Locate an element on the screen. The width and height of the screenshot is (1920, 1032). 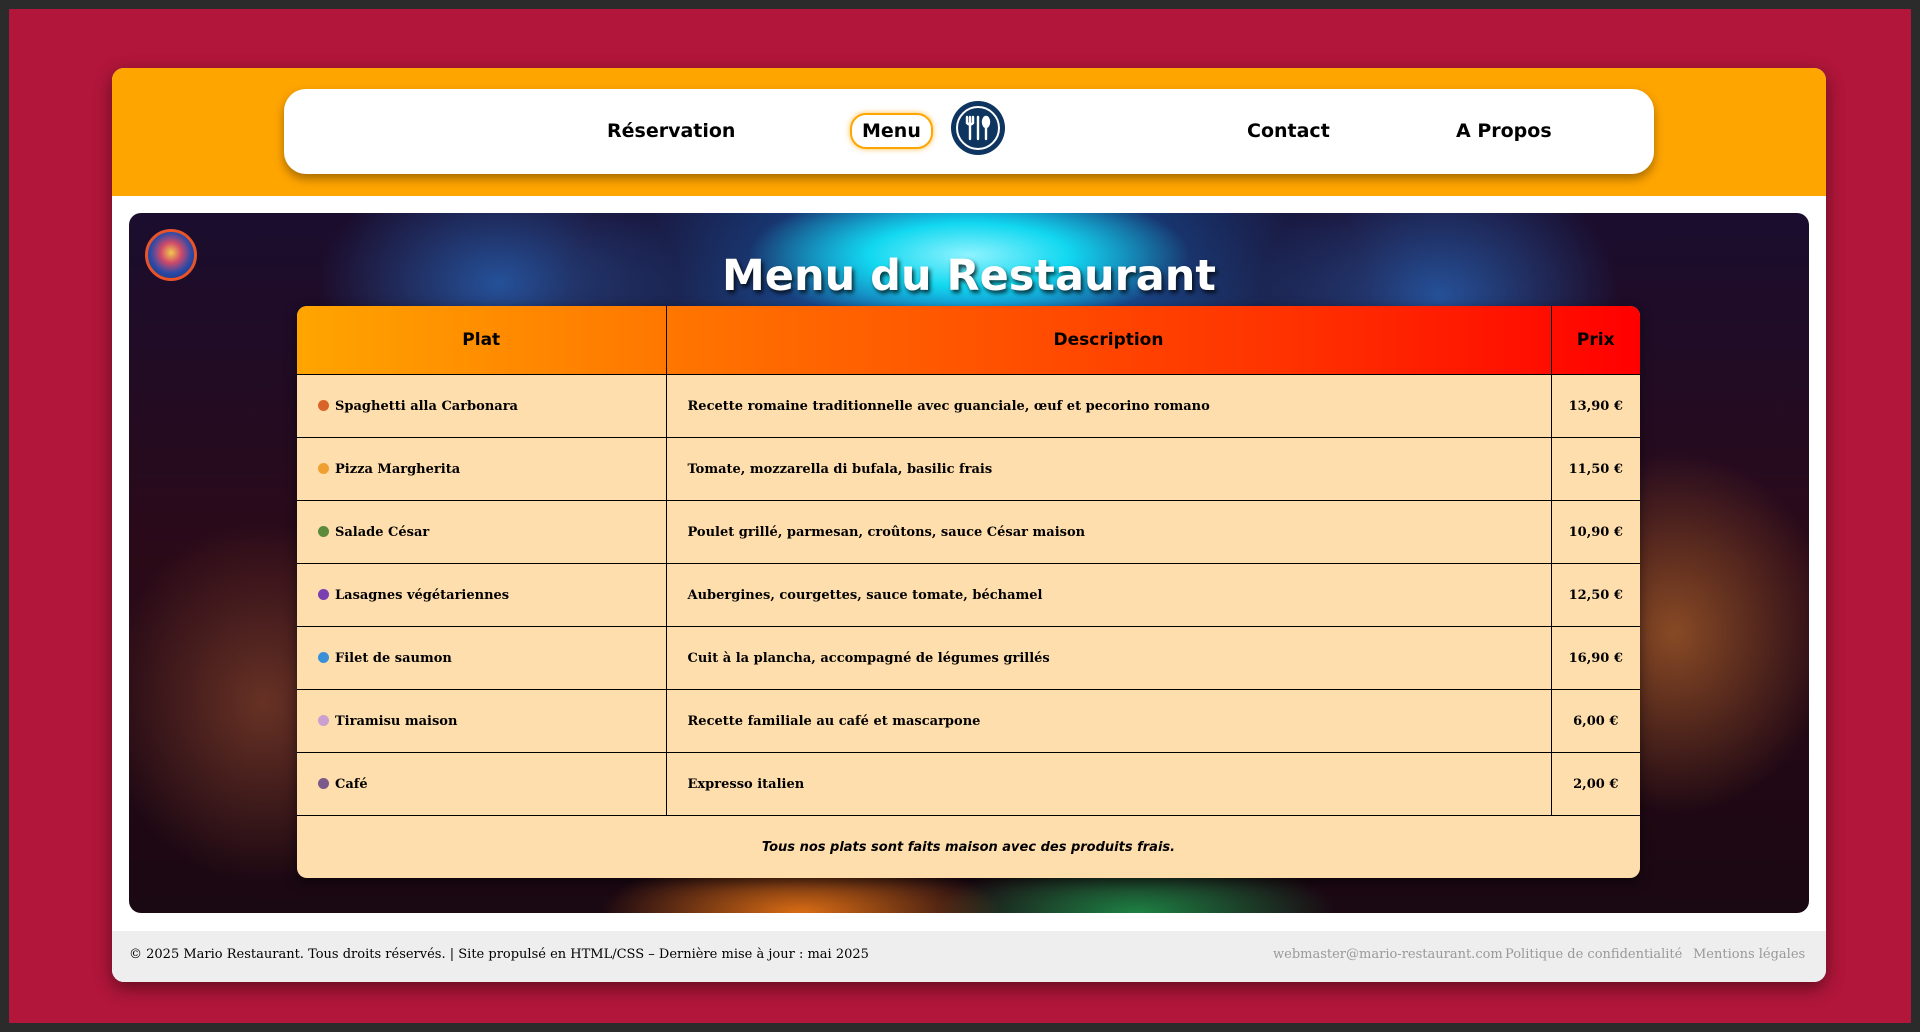
dish-price: 6,00 € is located at coordinates (1595, 721).